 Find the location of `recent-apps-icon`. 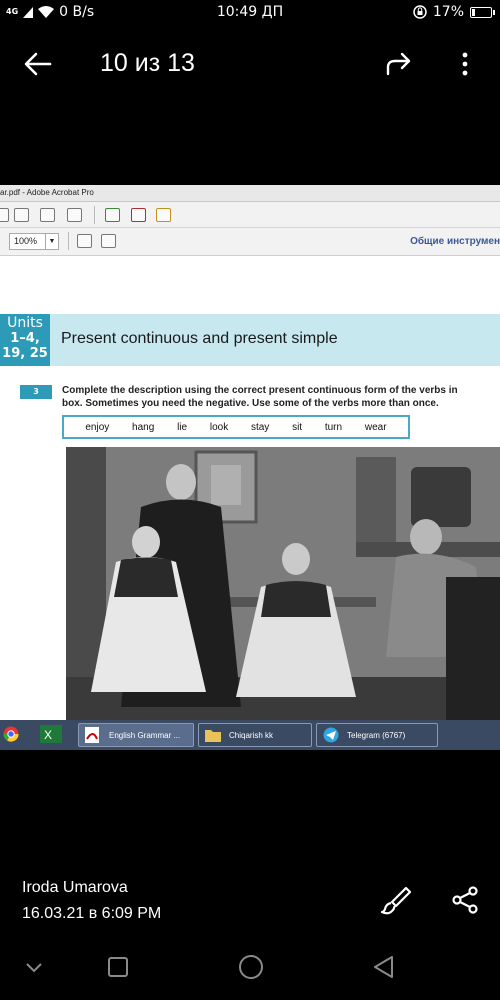

recent-apps-icon is located at coordinates (118, 967).